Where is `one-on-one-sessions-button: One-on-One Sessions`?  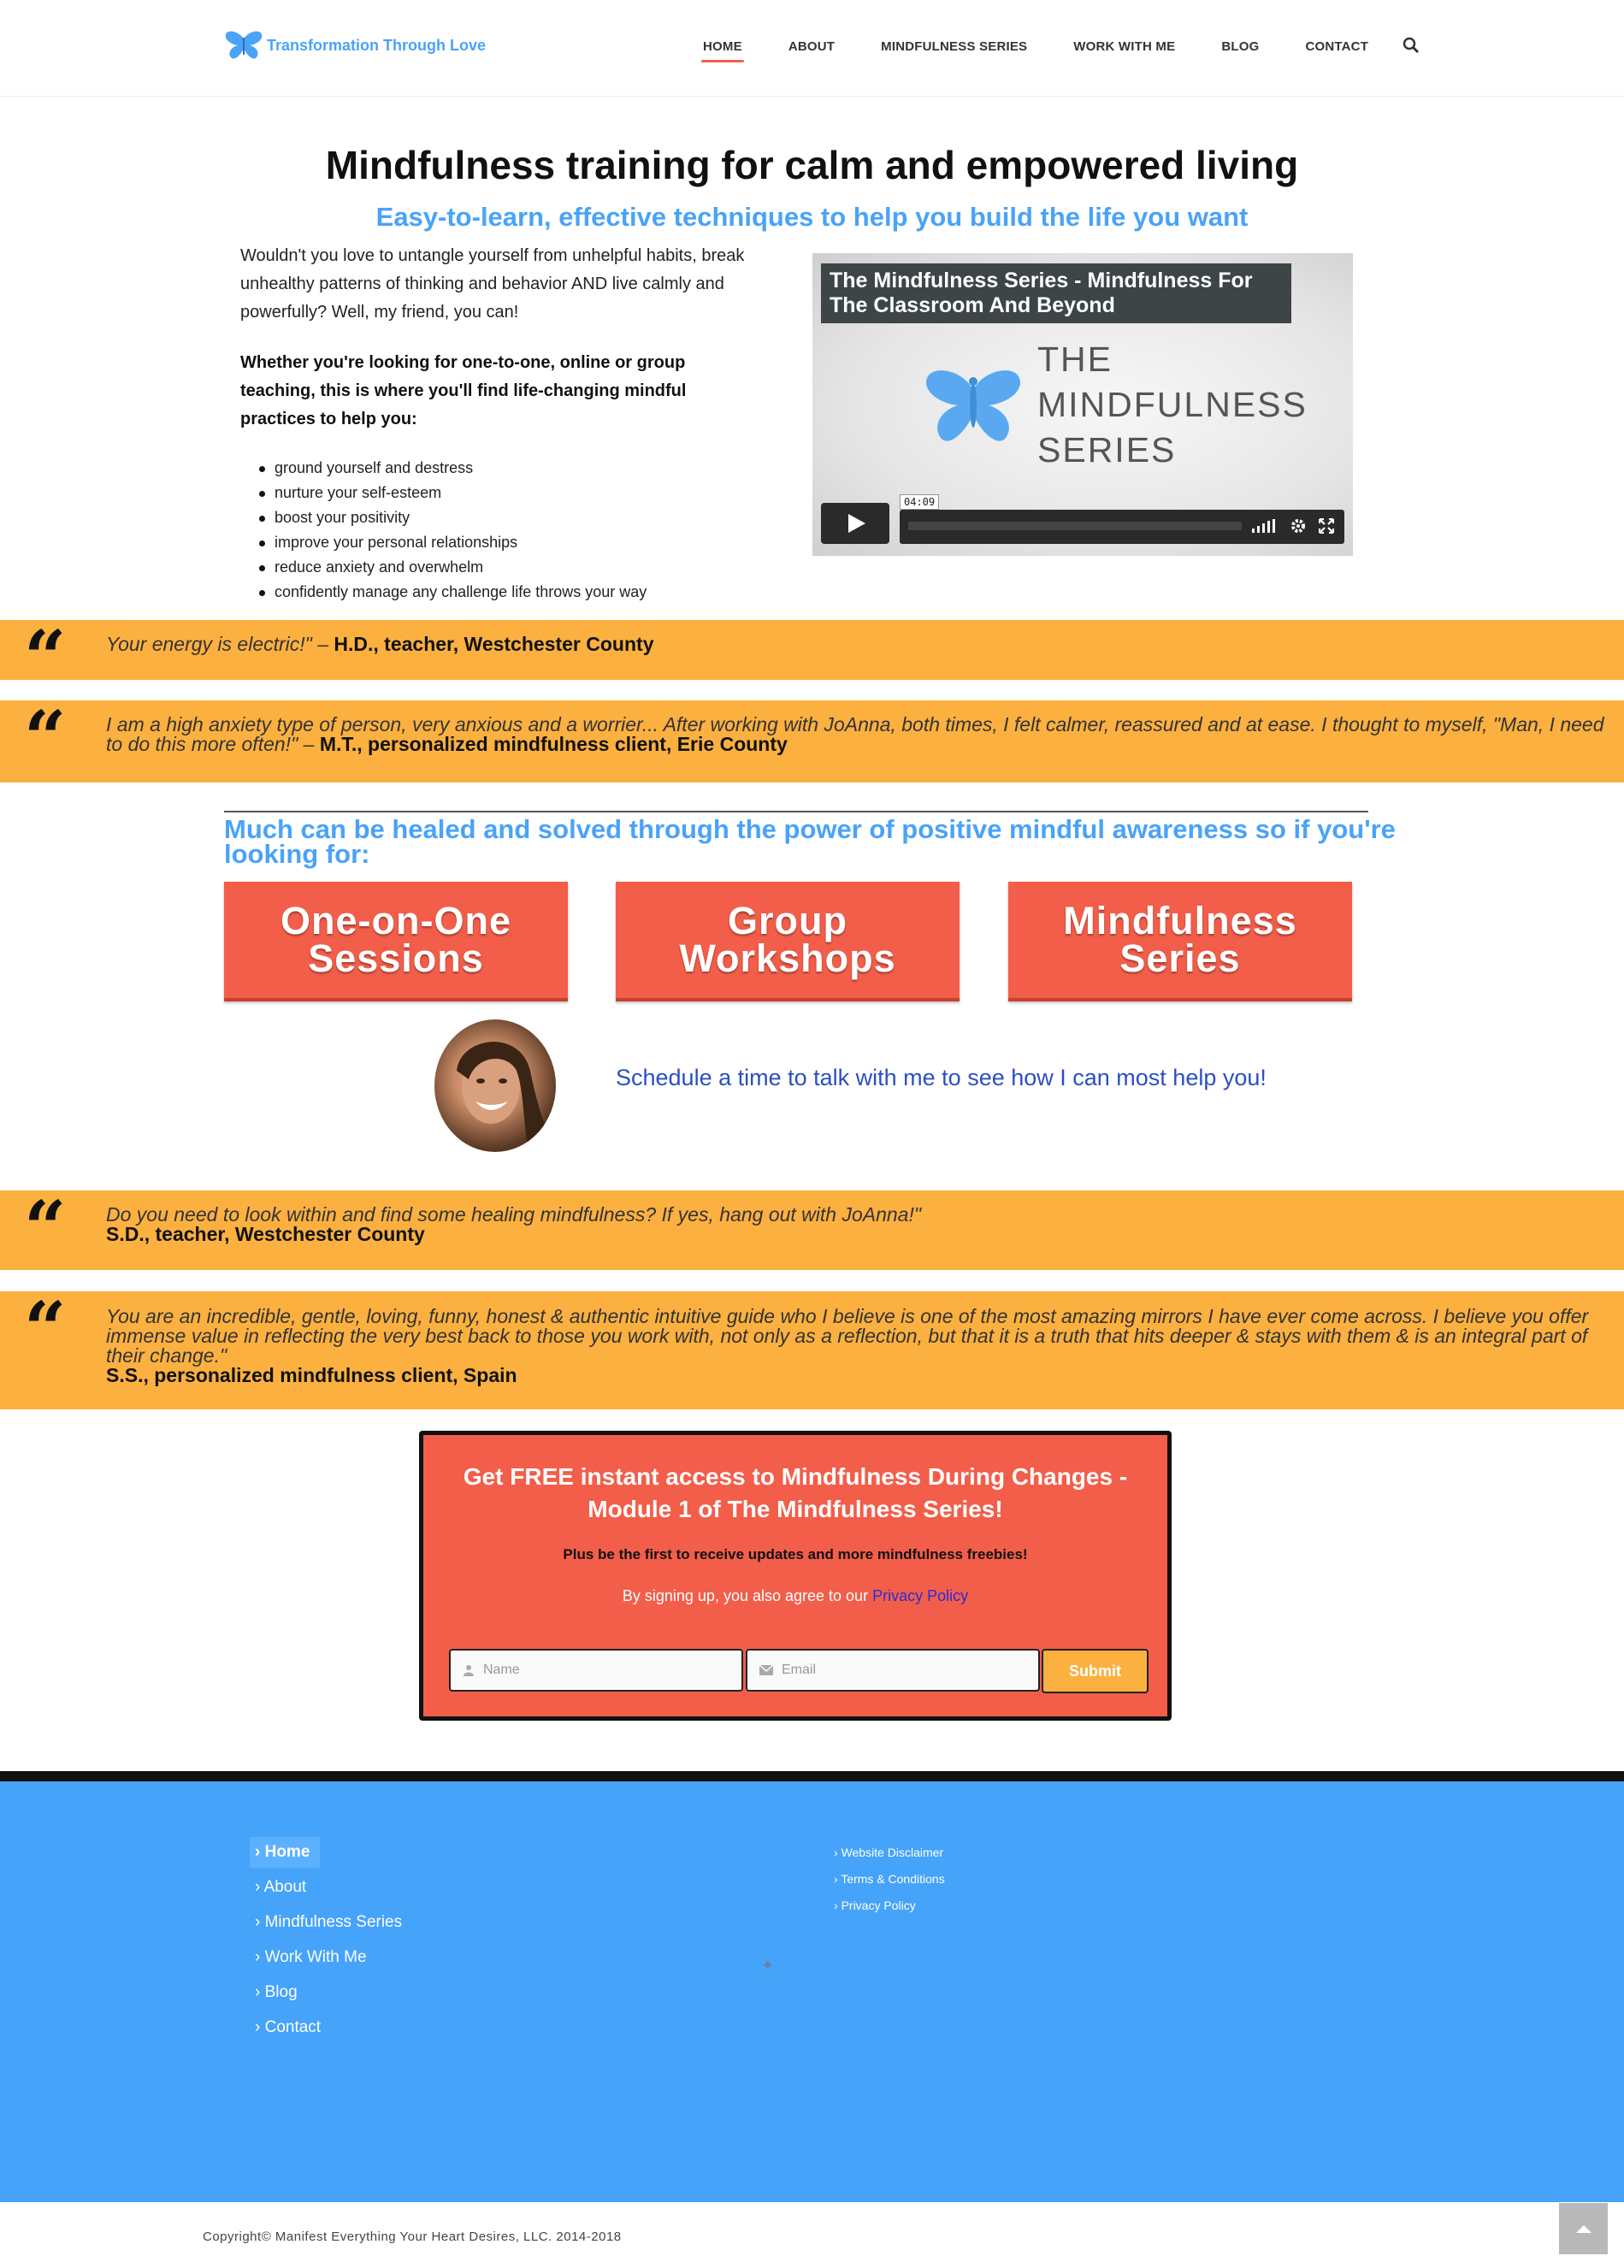
one-on-one-sessions-button: One-on-One Sessions is located at coordinates (396, 941).